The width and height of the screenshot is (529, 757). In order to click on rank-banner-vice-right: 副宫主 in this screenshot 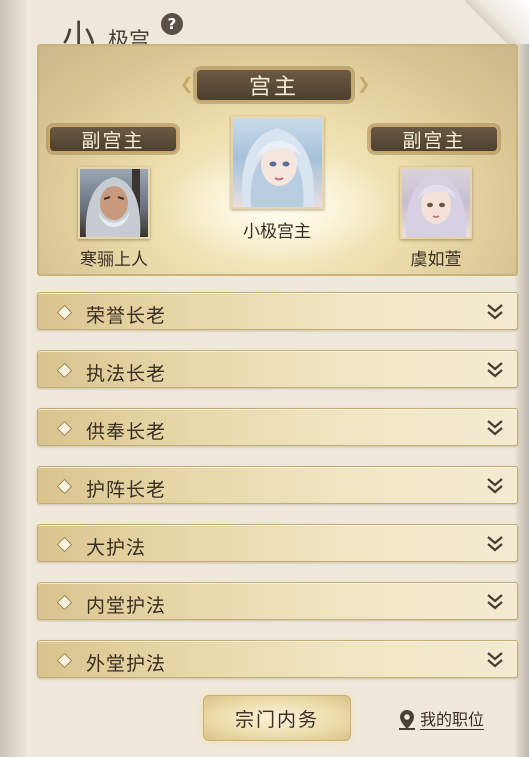, I will do `click(434, 139)`.